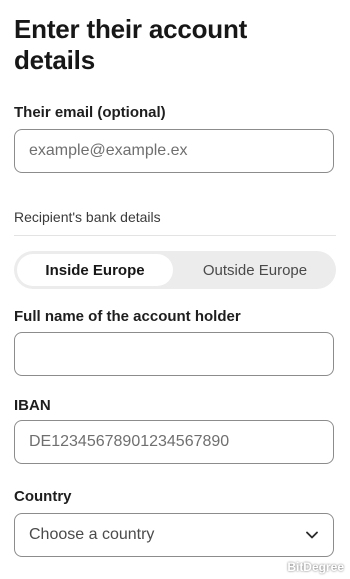 This screenshot has width=350, height=579. I want to click on full-name-field, so click(174, 354).